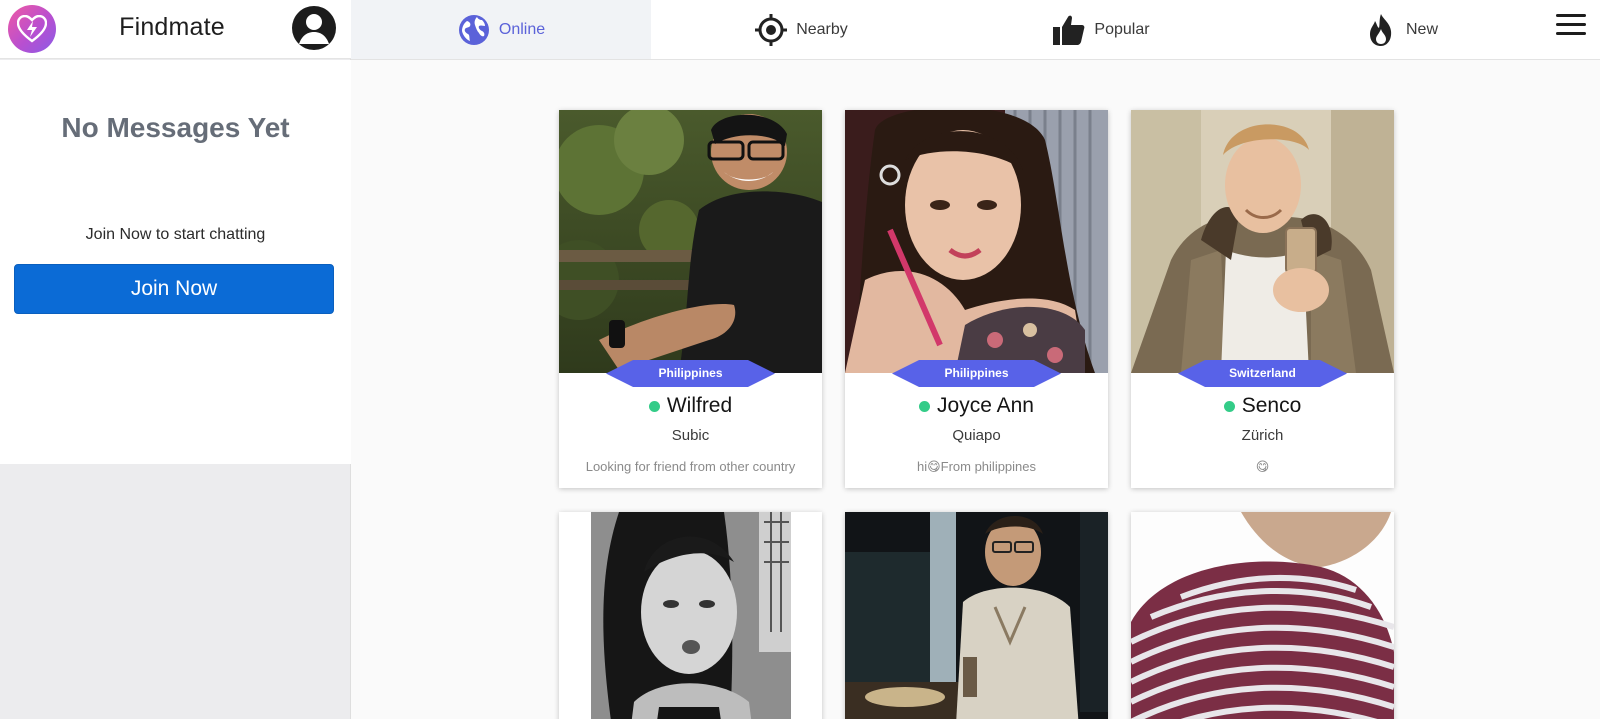  I want to click on thumbs-up-icon, so click(1069, 30).